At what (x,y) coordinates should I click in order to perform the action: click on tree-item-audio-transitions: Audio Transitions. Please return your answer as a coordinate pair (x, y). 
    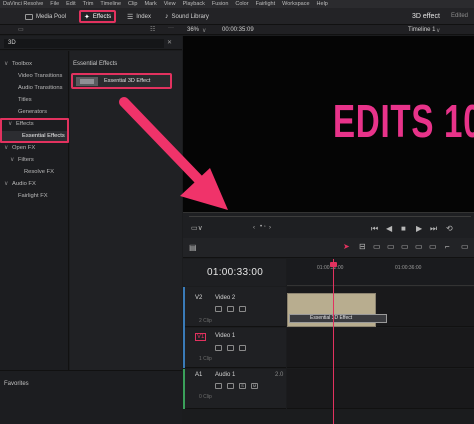
    Looking at the image, I should click on (34, 88).